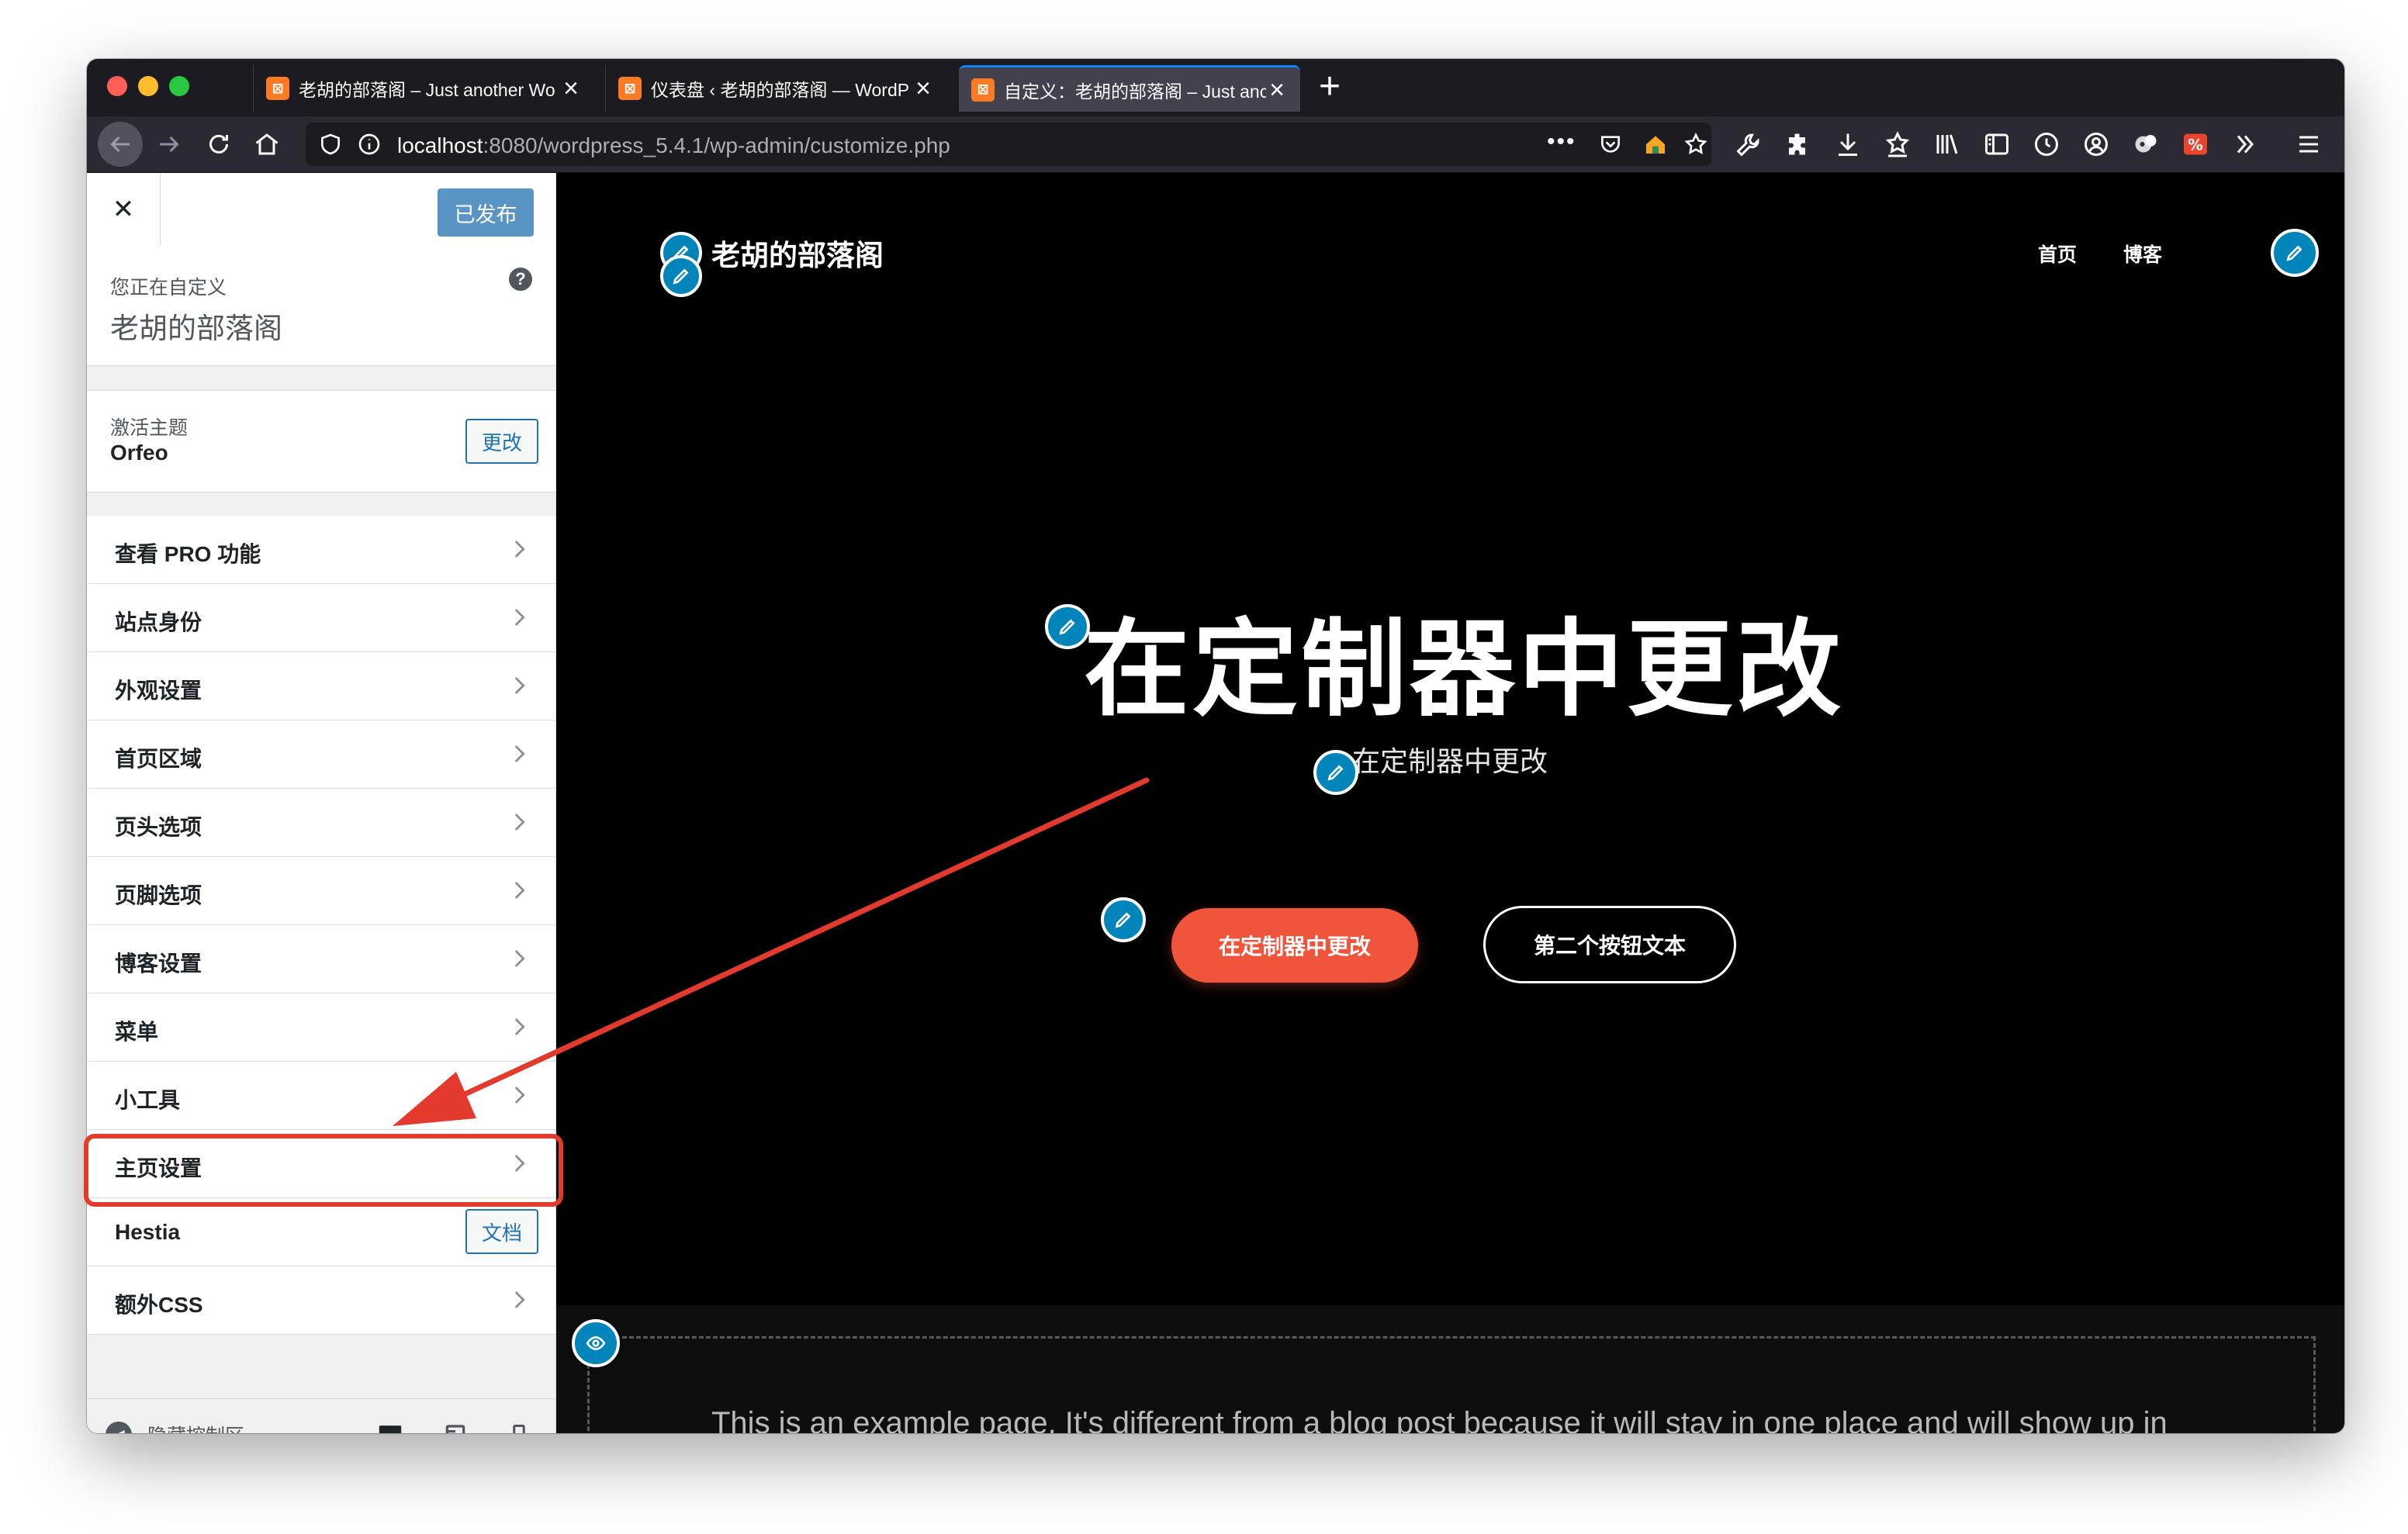 This screenshot has width=2408, height=1534. I want to click on library-icon, so click(1947, 144).